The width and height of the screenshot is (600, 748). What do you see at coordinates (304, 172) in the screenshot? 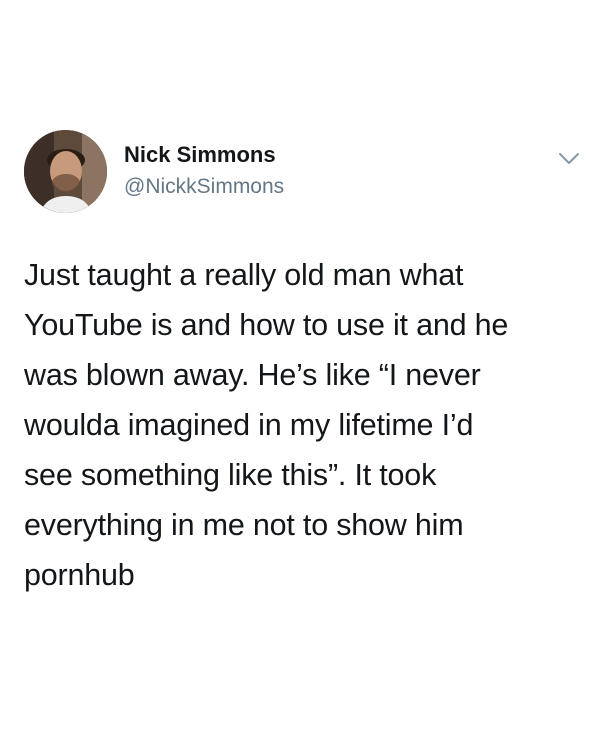
I see `tweet-header: Nick Simmons @NickkSimmons` at bounding box center [304, 172].